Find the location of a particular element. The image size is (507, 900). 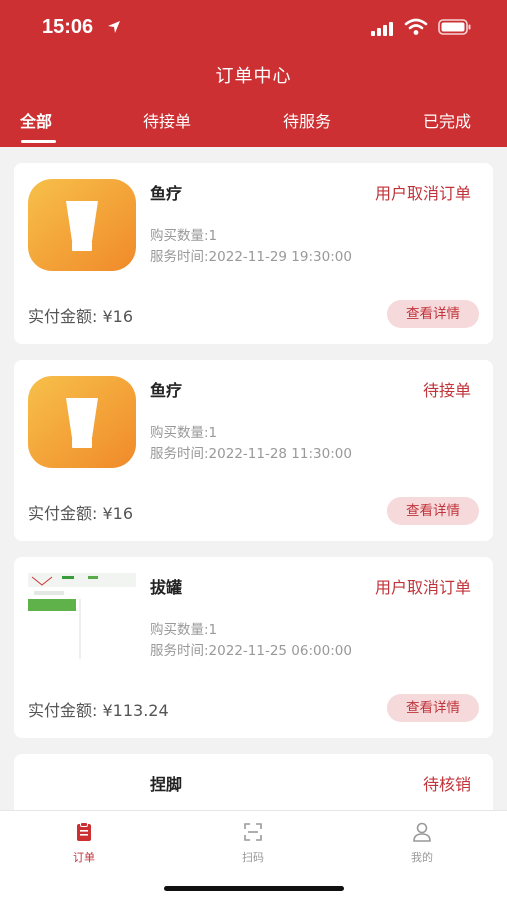

location-arrow-icon is located at coordinates (114, 27).